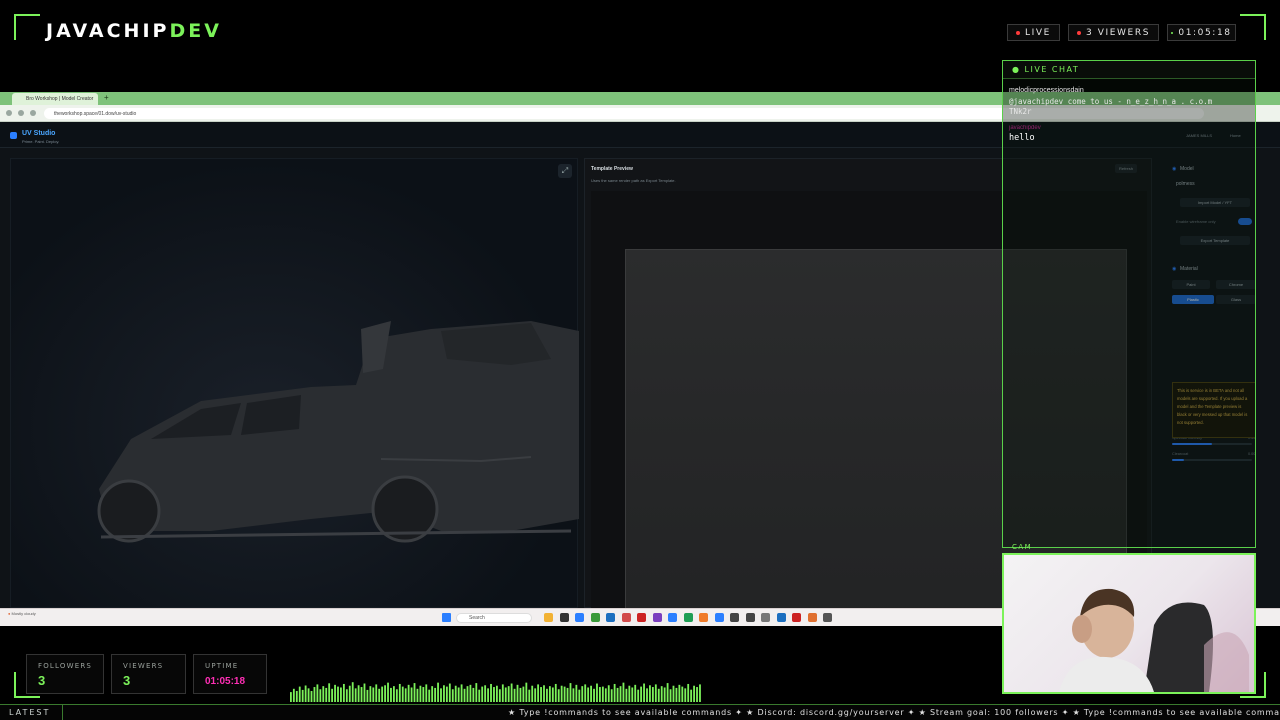 The width and height of the screenshot is (1280, 720). What do you see at coordinates (1025, 128) in the screenshot?
I see `chat-username: javachipdev` at bounding box center [1025, 128].